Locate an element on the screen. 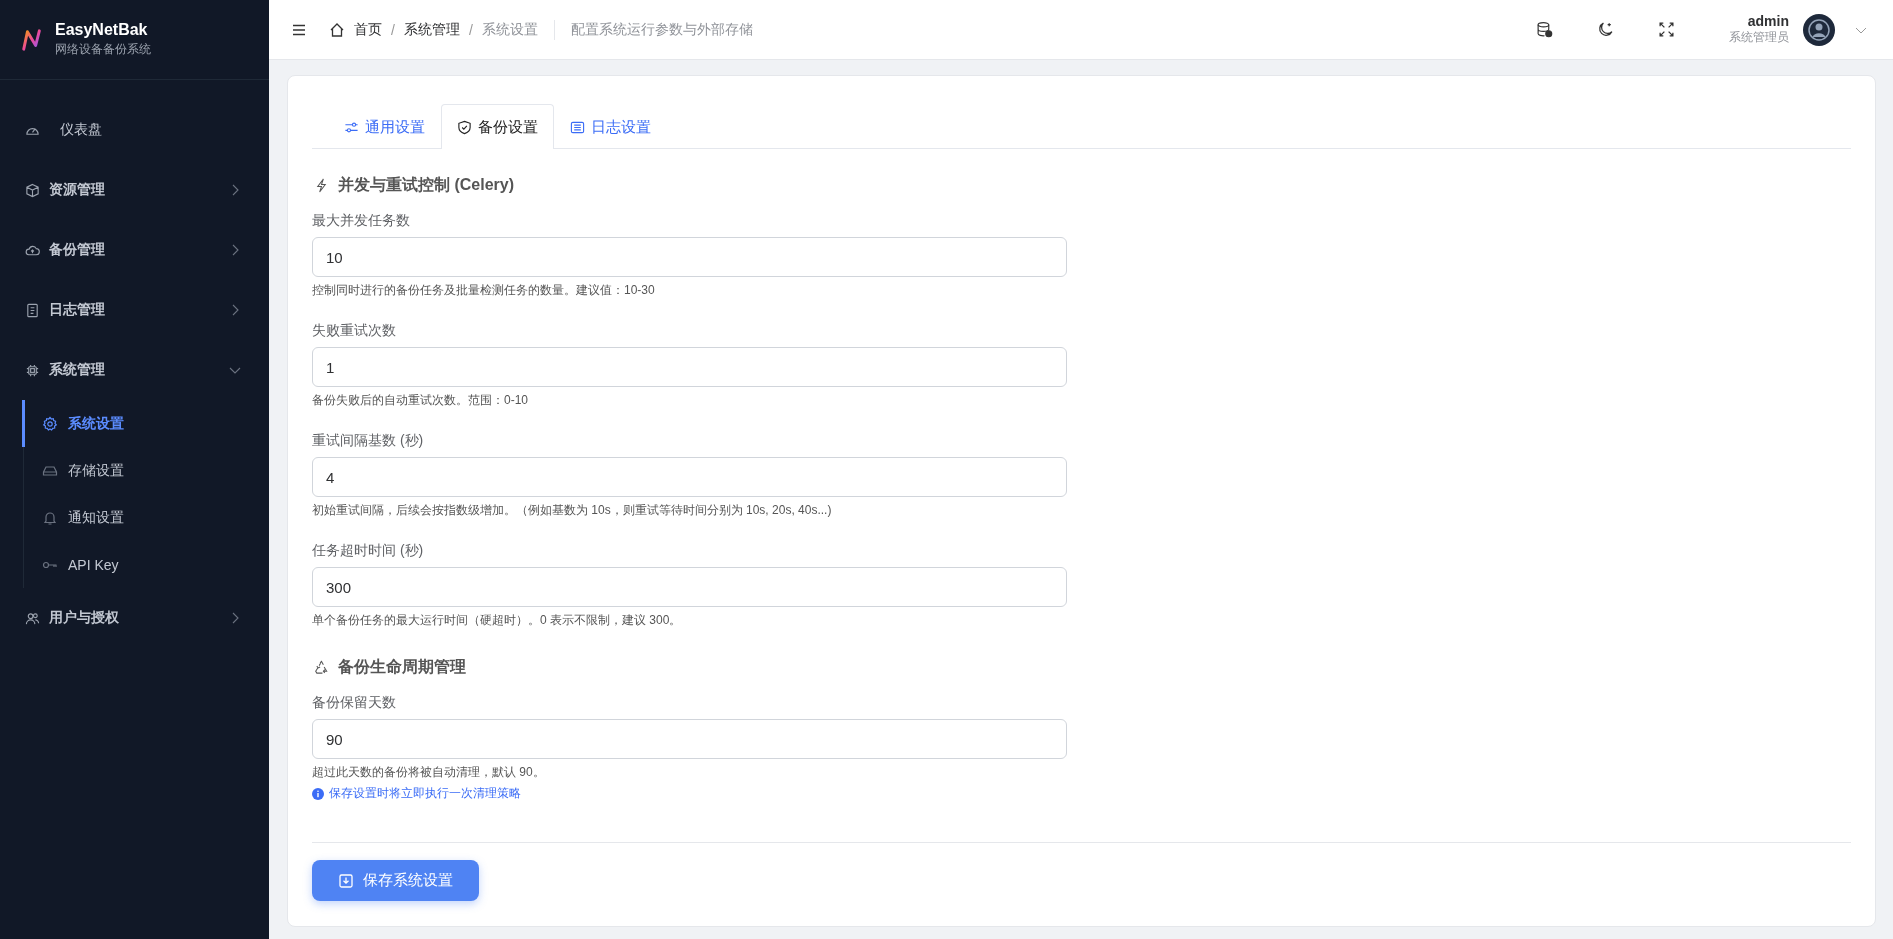 This screenshot has height=939, width=1893. chip-icon is located at coordinates (32, 370).